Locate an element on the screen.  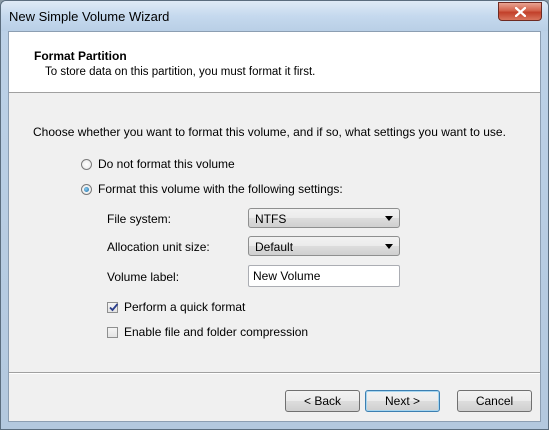
volume-label-input is located at coordinates (323, 276).